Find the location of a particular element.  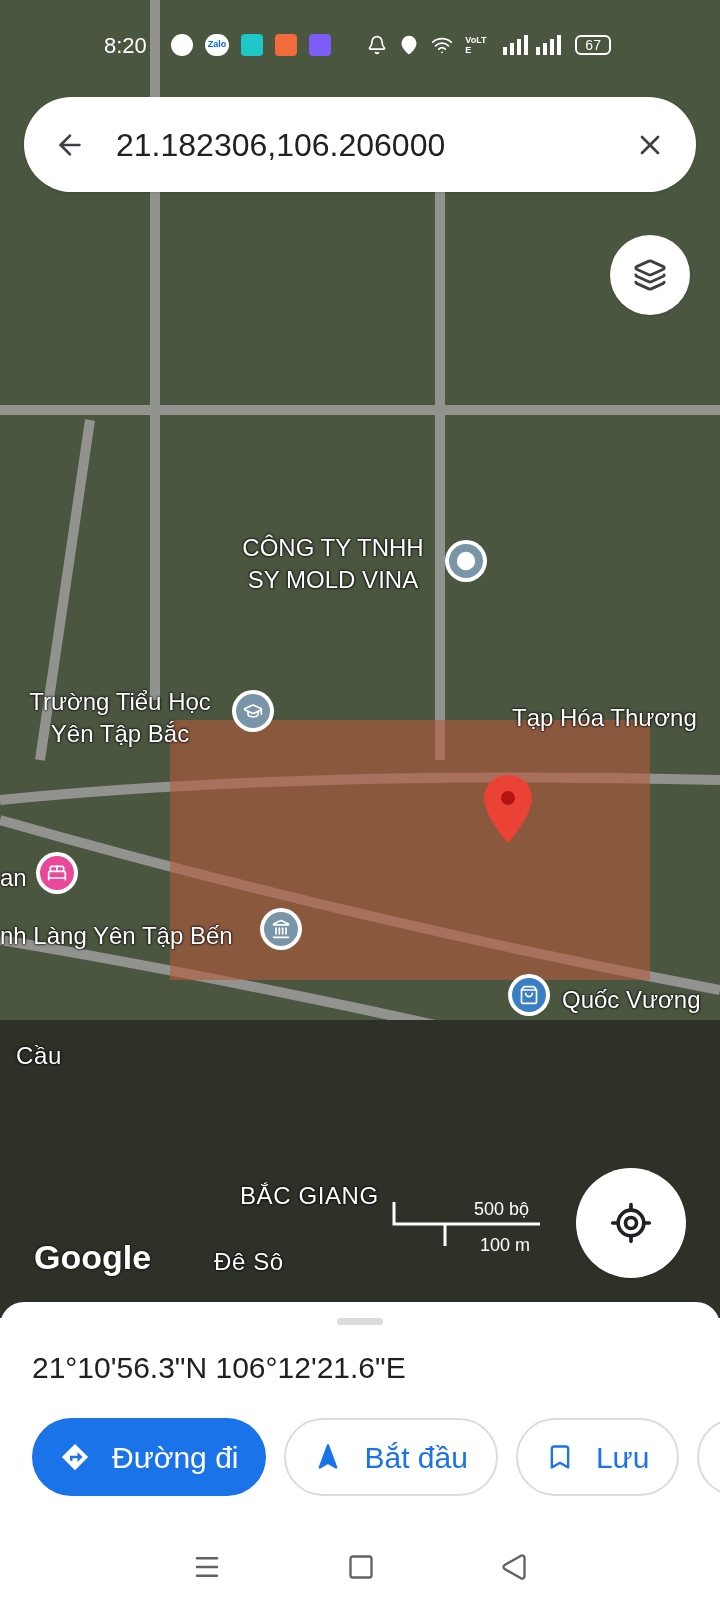

home-square-icon is located at coordinates (361, 1567).